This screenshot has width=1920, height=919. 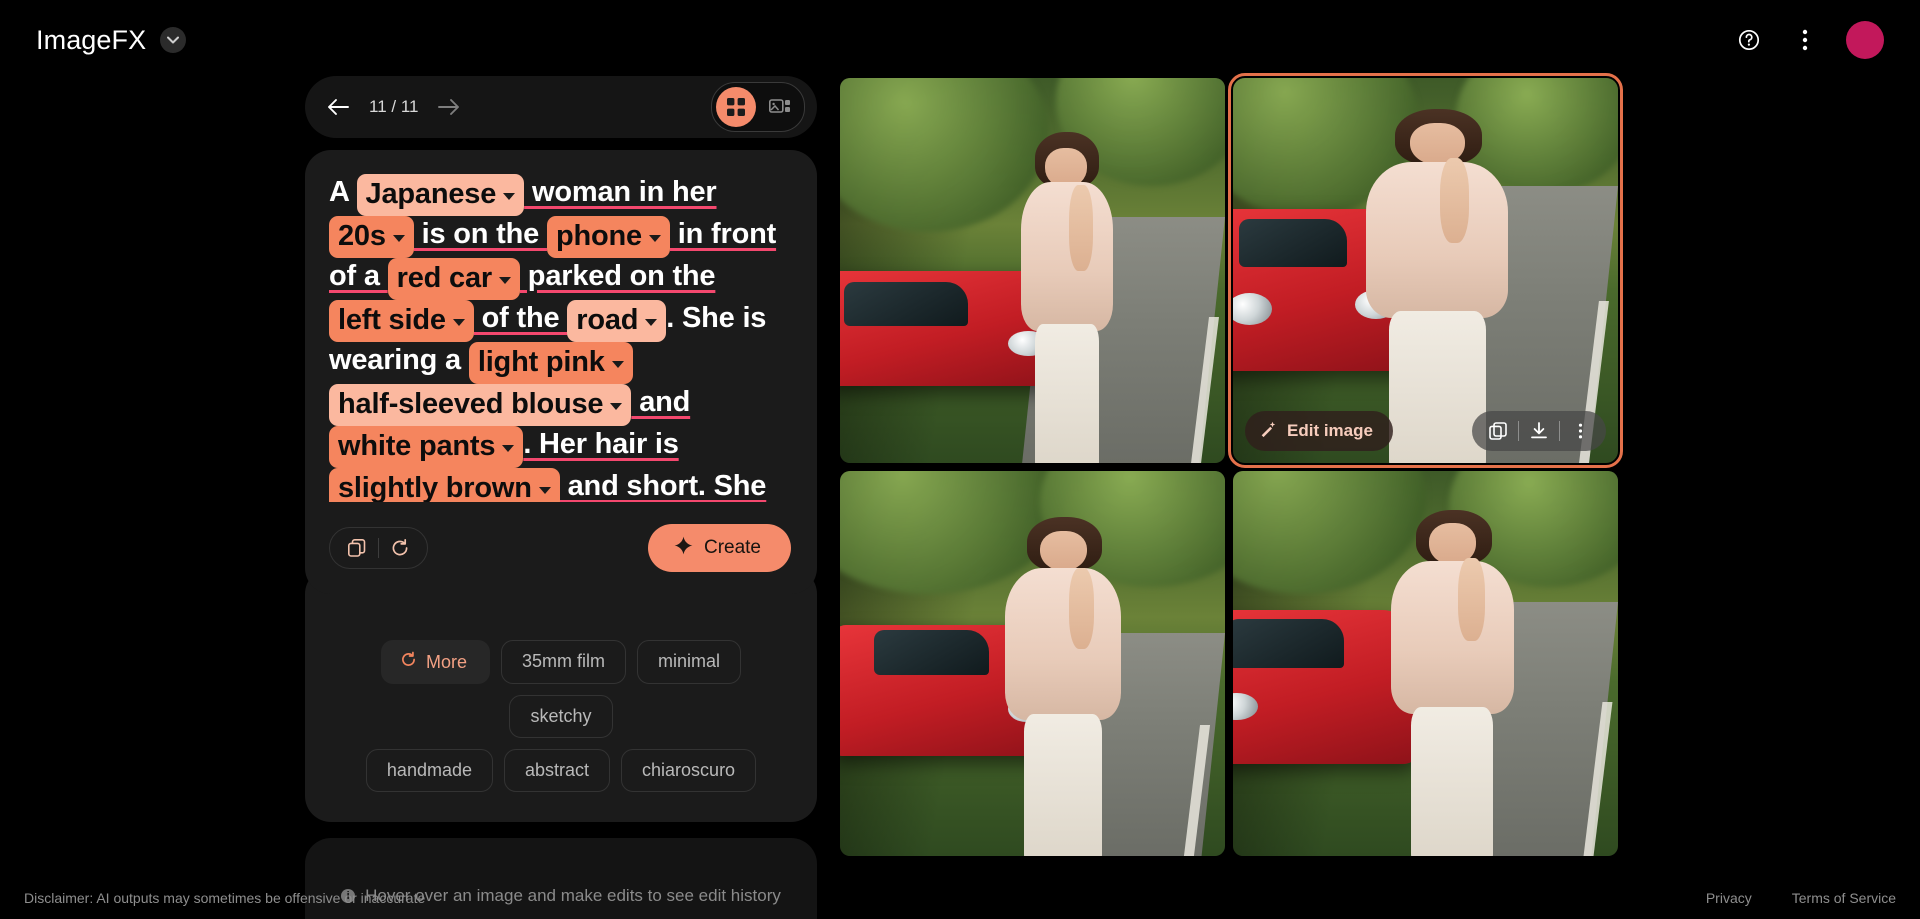 I want to click on footer-links: Privacy Terms of Service, so click(x=1801, y=898).